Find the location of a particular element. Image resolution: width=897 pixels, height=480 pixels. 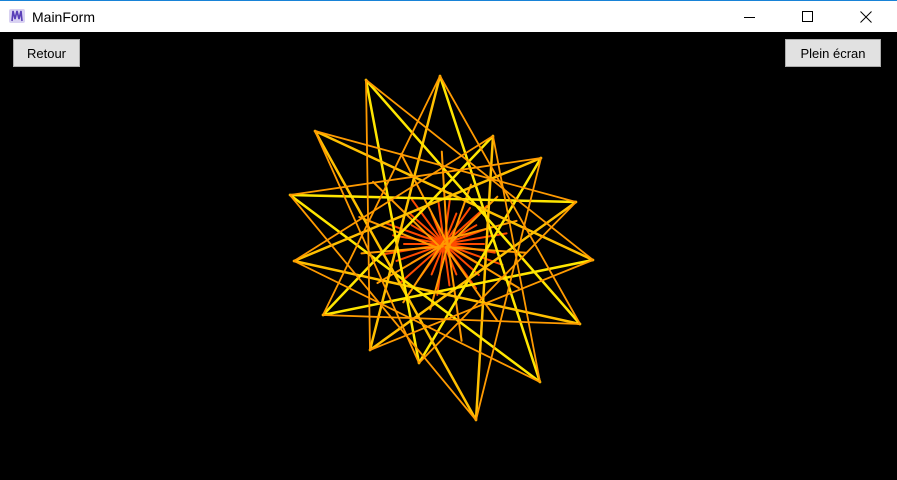

maximize-button is located at coordinates (808, 16).